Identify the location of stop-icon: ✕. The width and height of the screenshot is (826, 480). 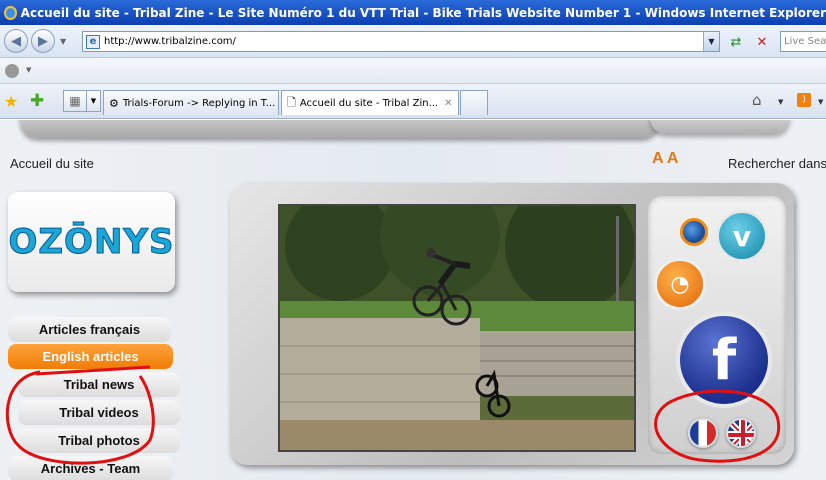
(762, 42).